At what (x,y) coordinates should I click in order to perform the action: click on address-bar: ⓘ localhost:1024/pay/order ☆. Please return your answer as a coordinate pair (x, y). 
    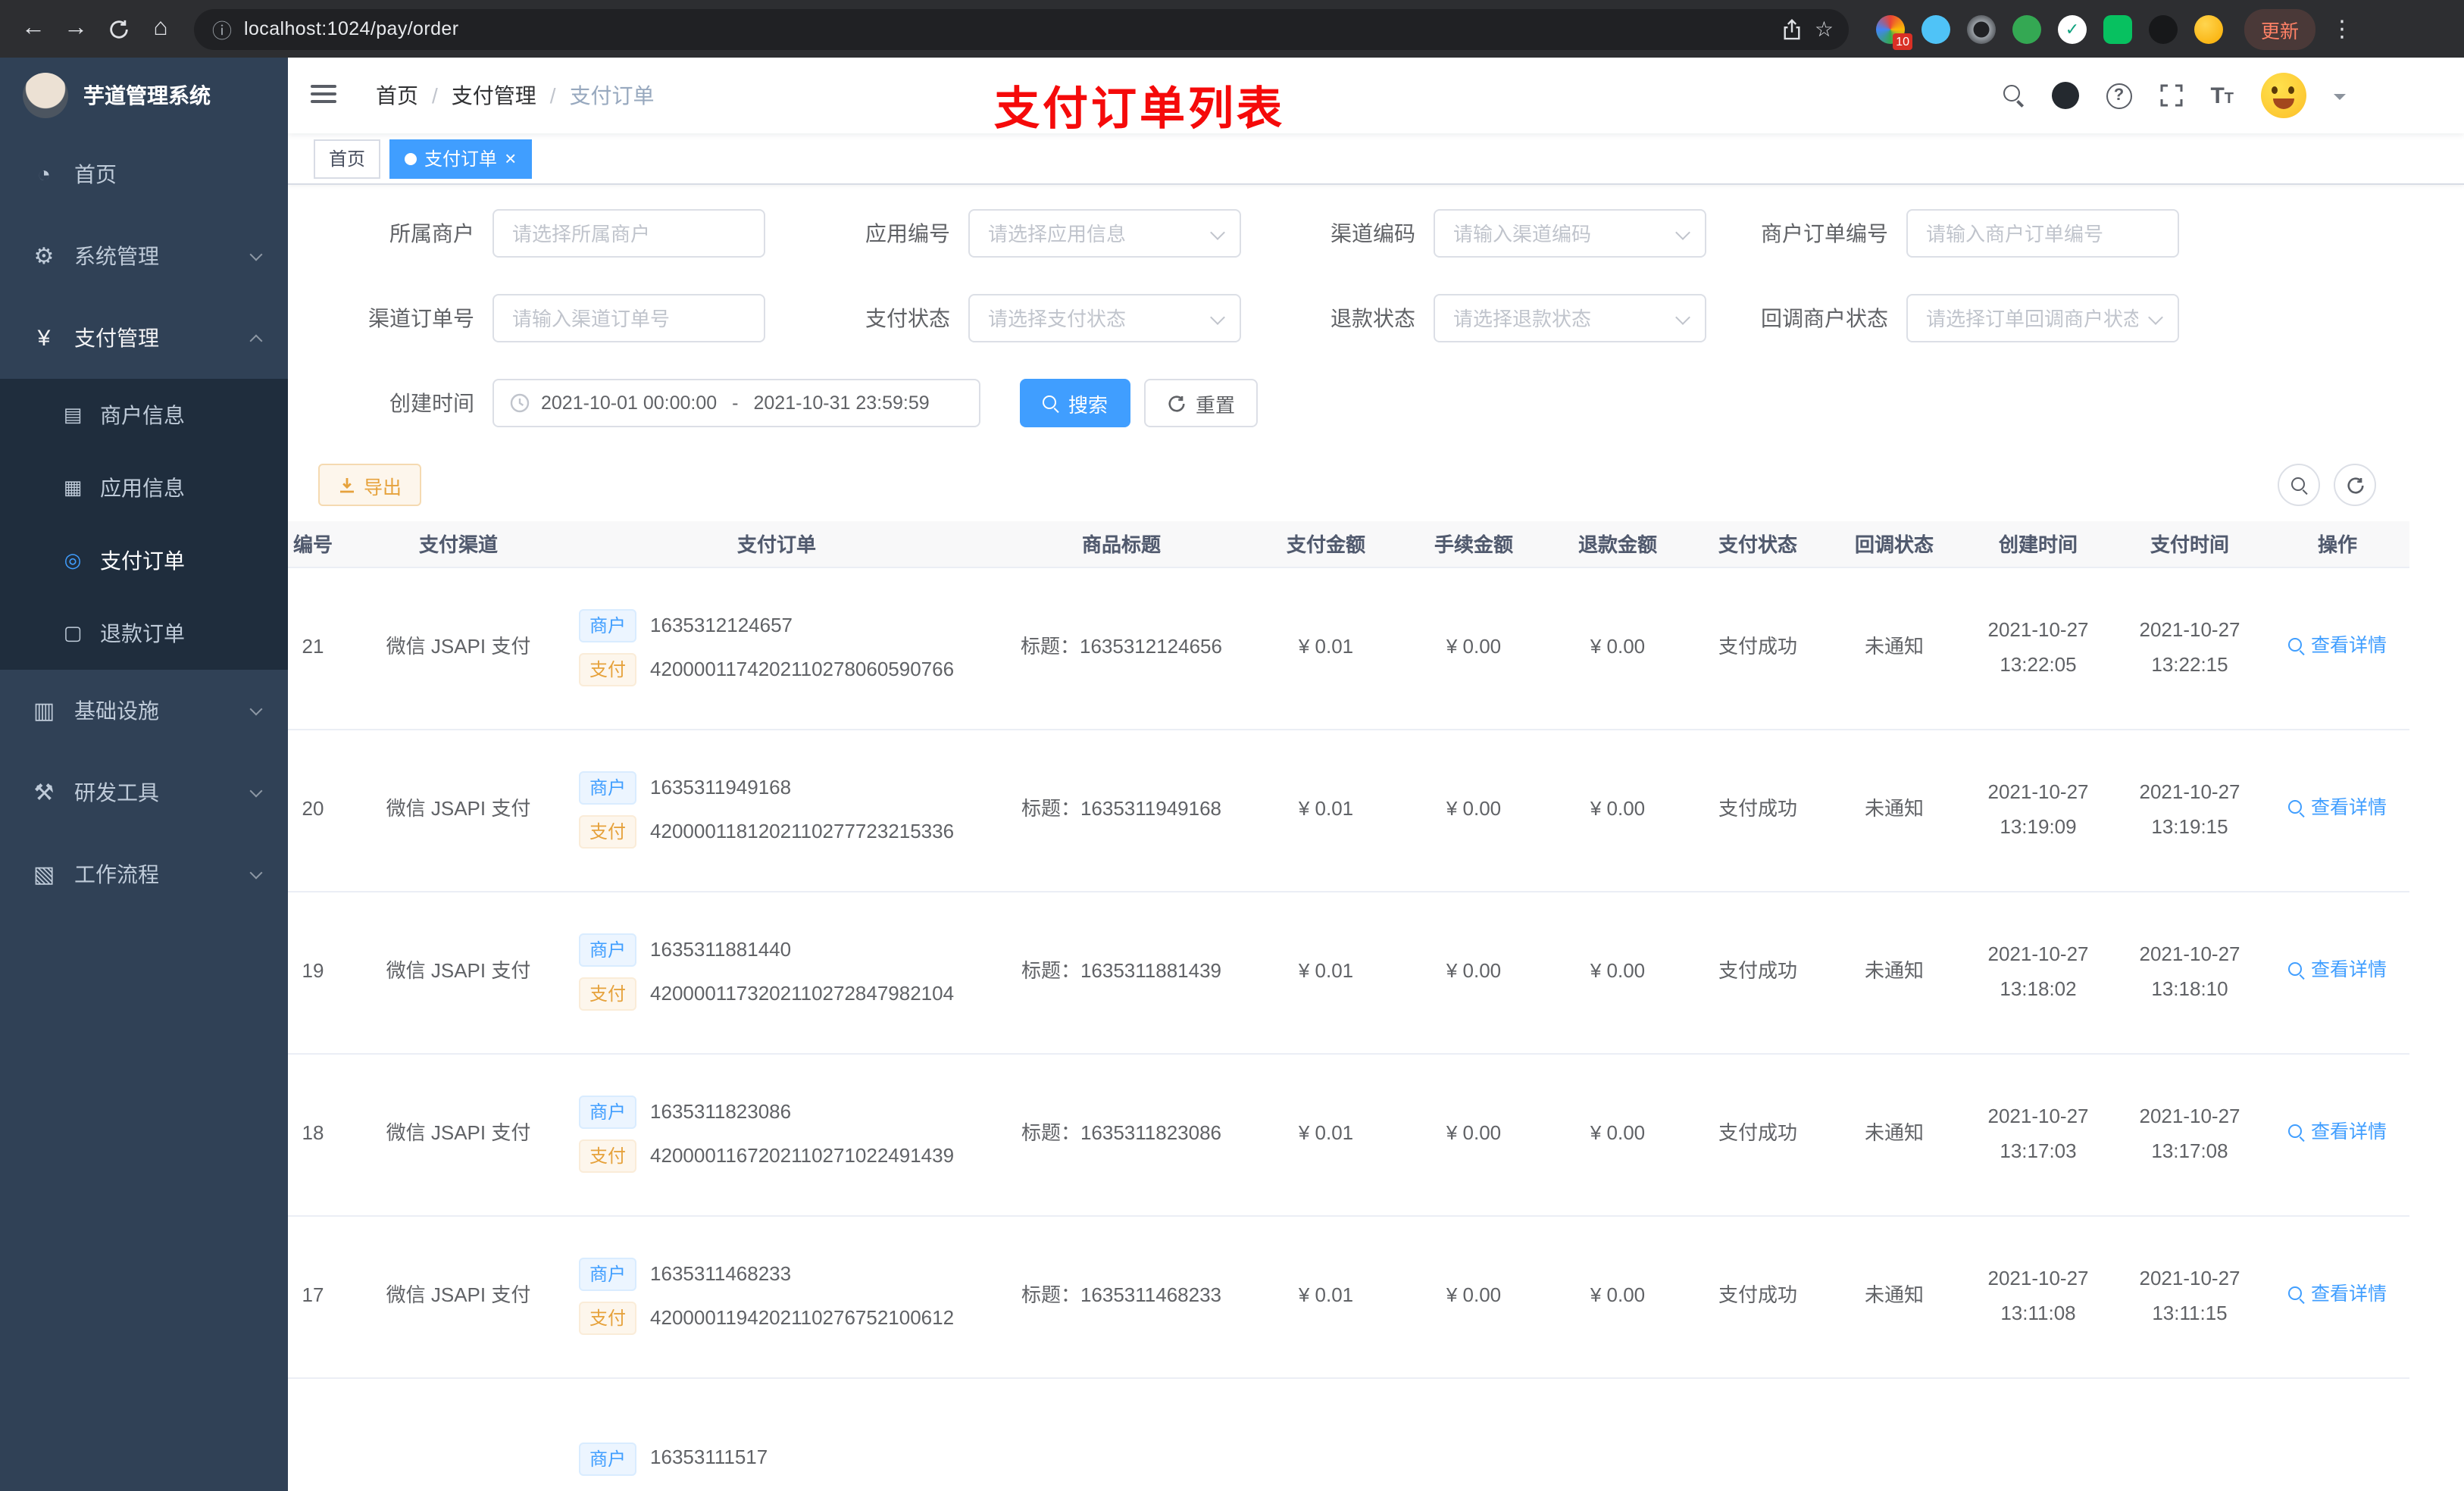
    Looking at the image, I should click on (1021, 28).